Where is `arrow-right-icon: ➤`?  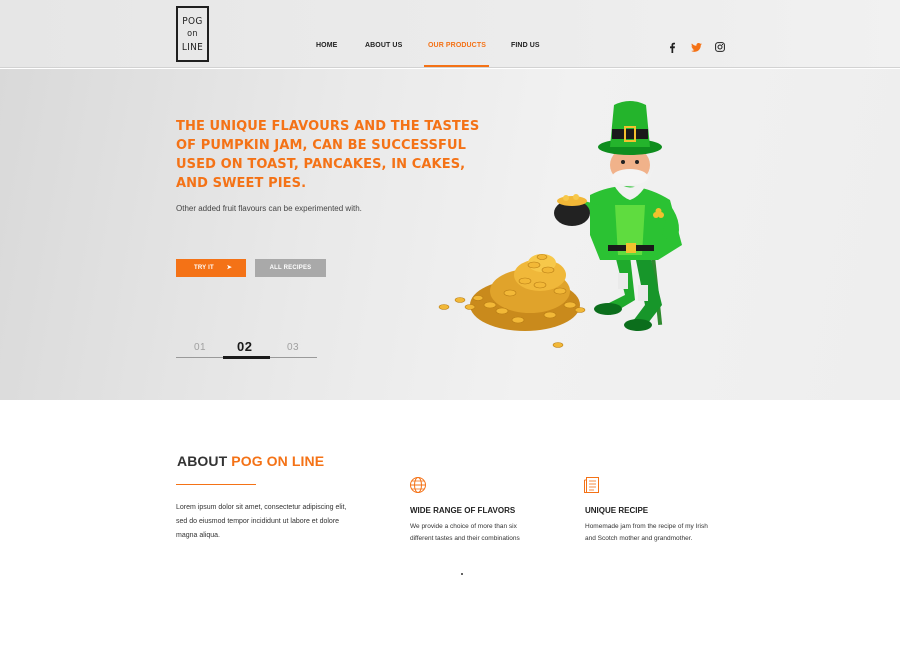 arrow-right-icon: ➤ is located at coordinates (229, 268).